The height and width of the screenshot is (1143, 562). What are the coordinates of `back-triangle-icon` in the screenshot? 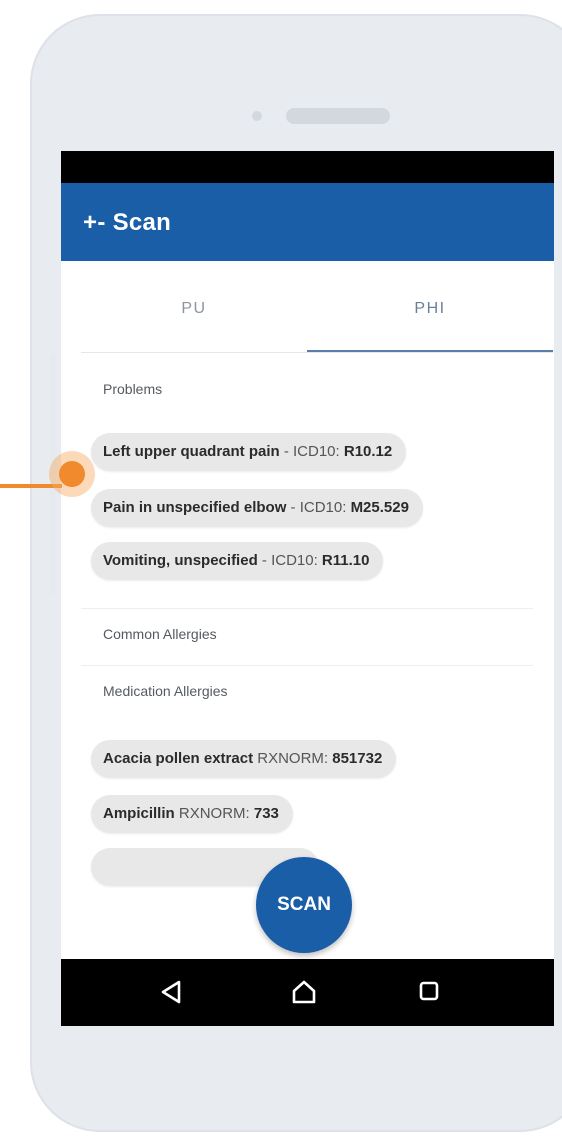 It's located at (171, 992).